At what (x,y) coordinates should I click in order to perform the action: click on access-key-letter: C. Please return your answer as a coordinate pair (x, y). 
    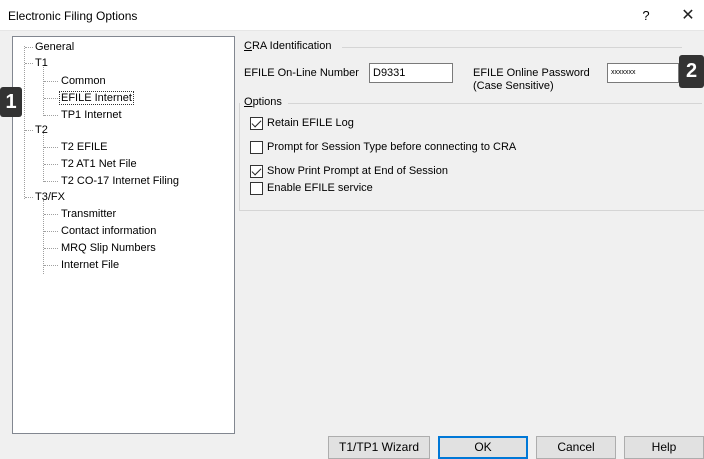
    Looking at the image, I should click on (248, 46).